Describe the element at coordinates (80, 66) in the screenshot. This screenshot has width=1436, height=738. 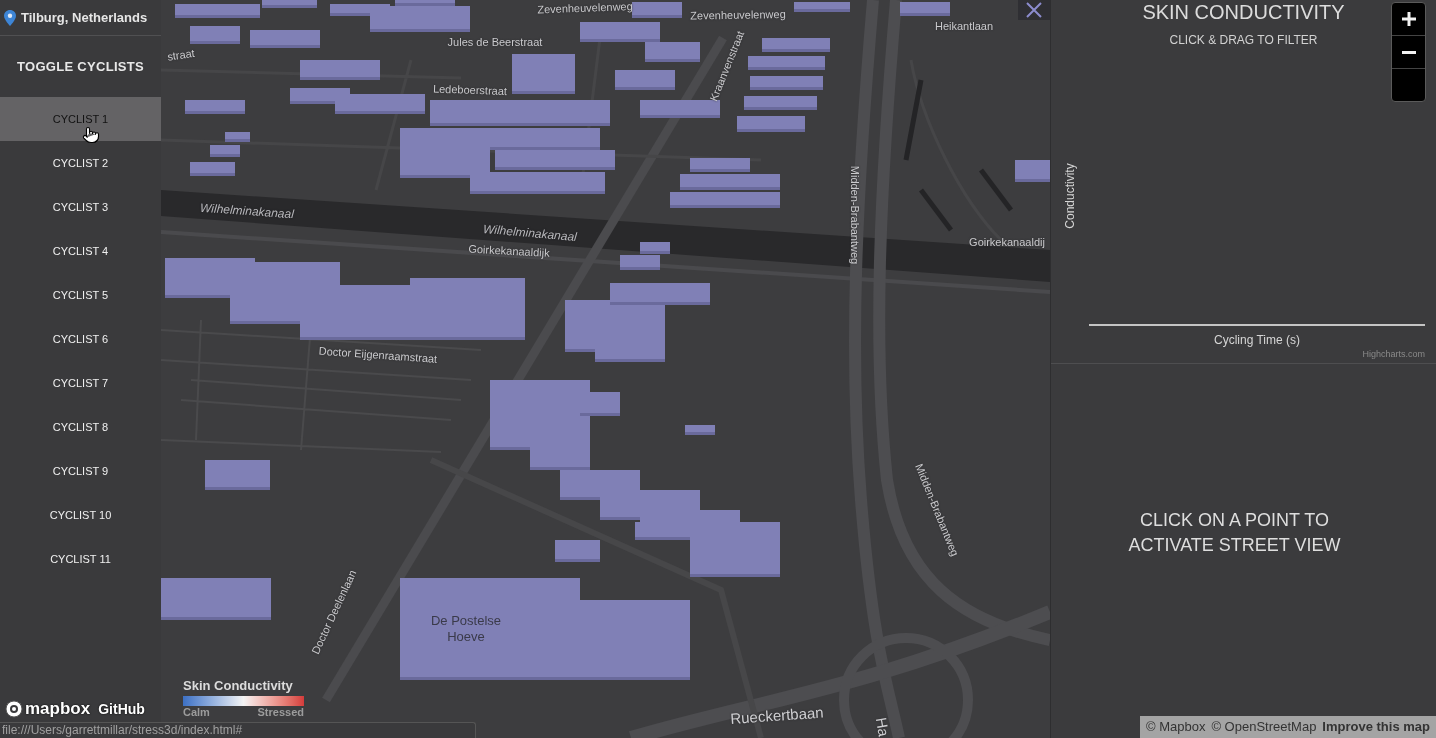
I see `sidebar-heading: TOGGLE CYCLISTS` at that location.